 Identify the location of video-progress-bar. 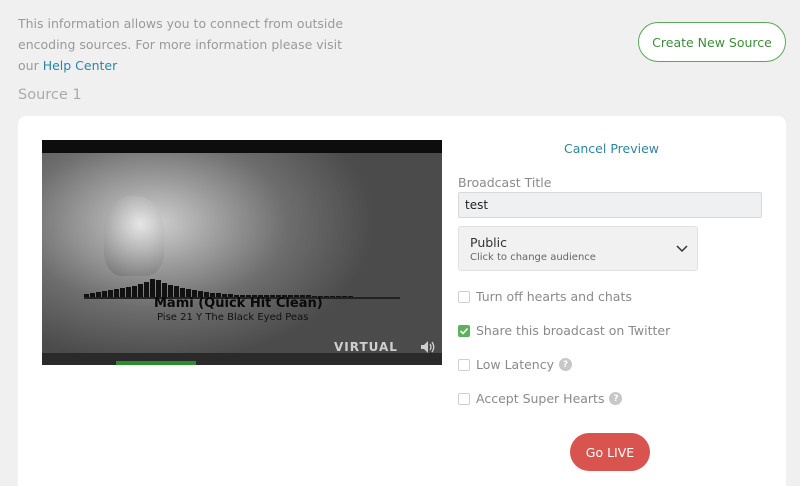
(156, 363).